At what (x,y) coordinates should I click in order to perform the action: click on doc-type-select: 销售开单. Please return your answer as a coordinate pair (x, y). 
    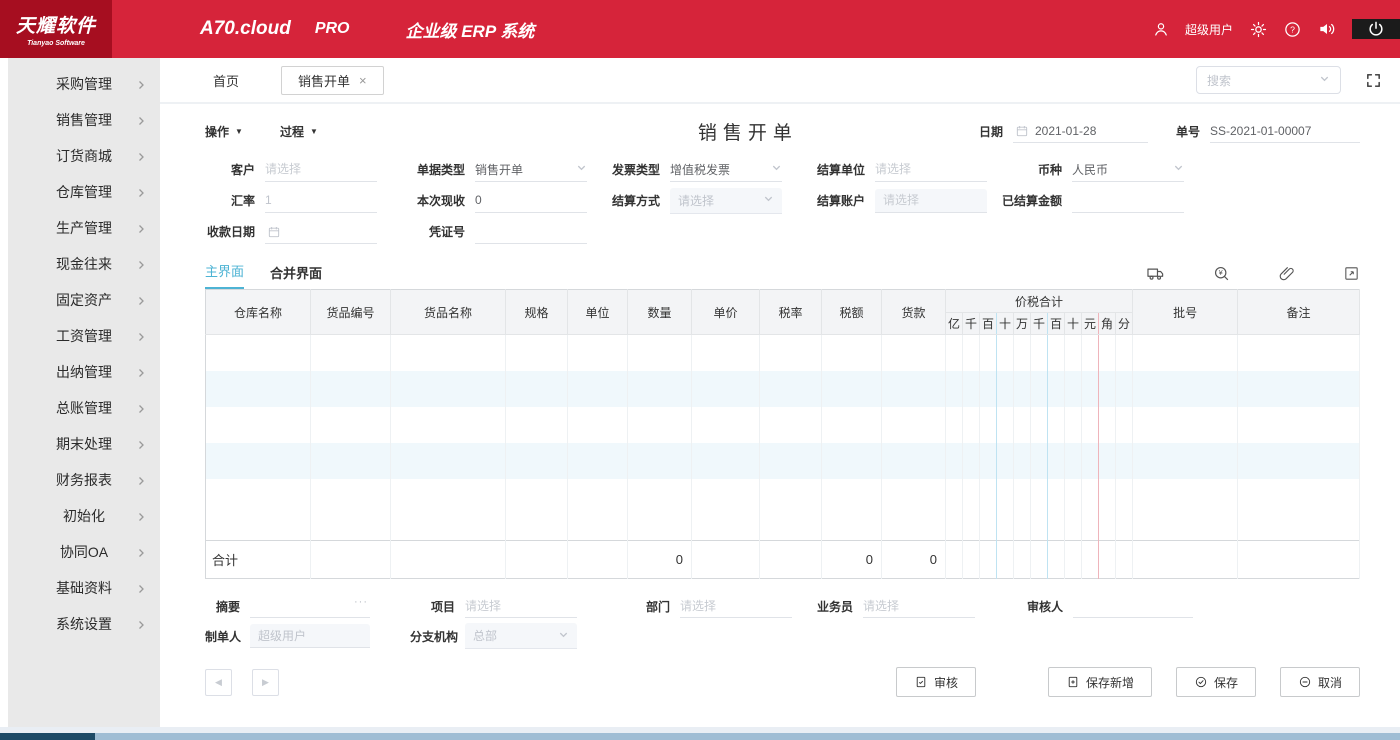
    Looking at the image, I should click on (531, 170).